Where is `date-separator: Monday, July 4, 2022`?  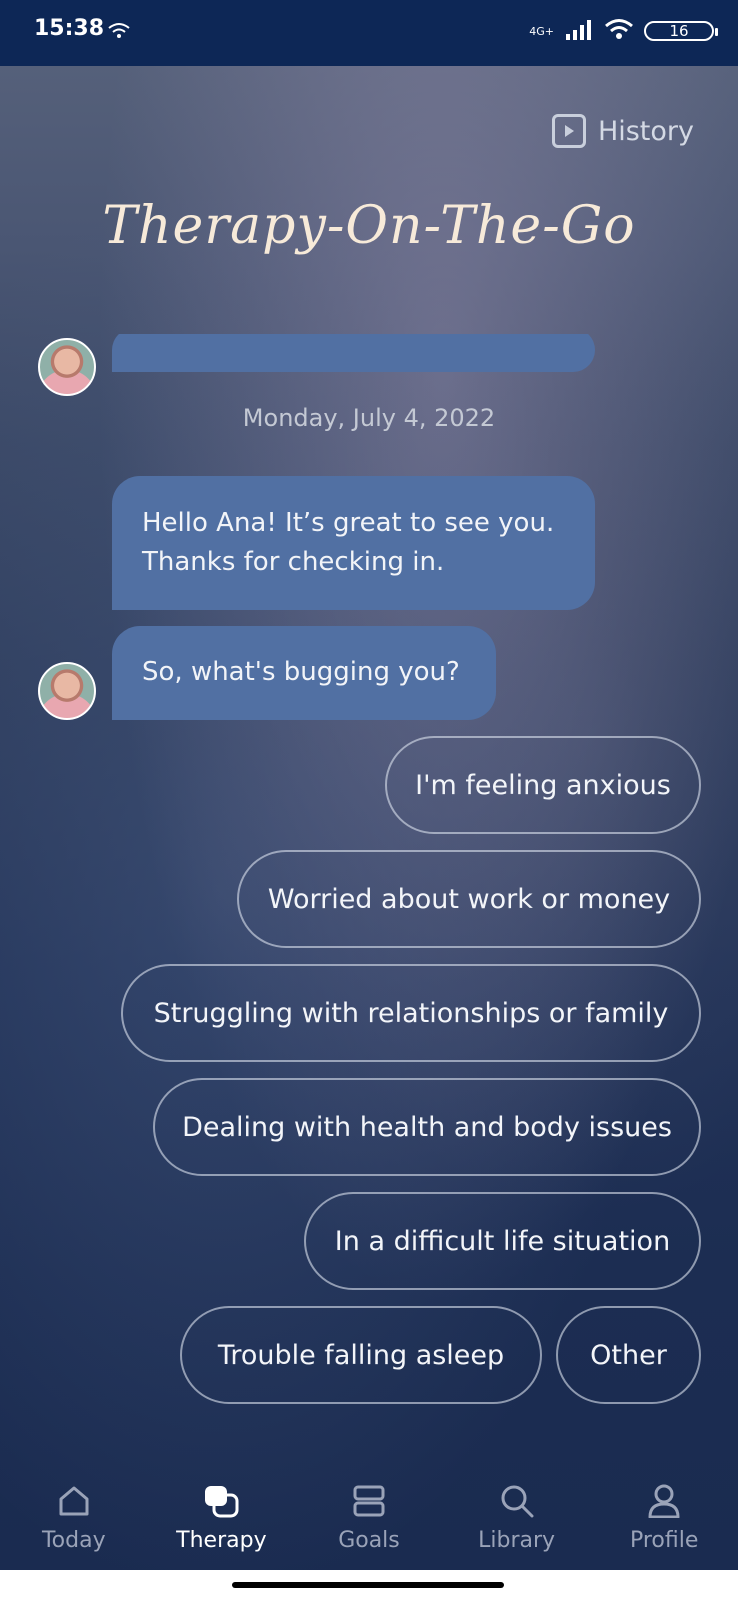
date-separator: Monday, July 4, 2022 is located at coordinates (369, 418).